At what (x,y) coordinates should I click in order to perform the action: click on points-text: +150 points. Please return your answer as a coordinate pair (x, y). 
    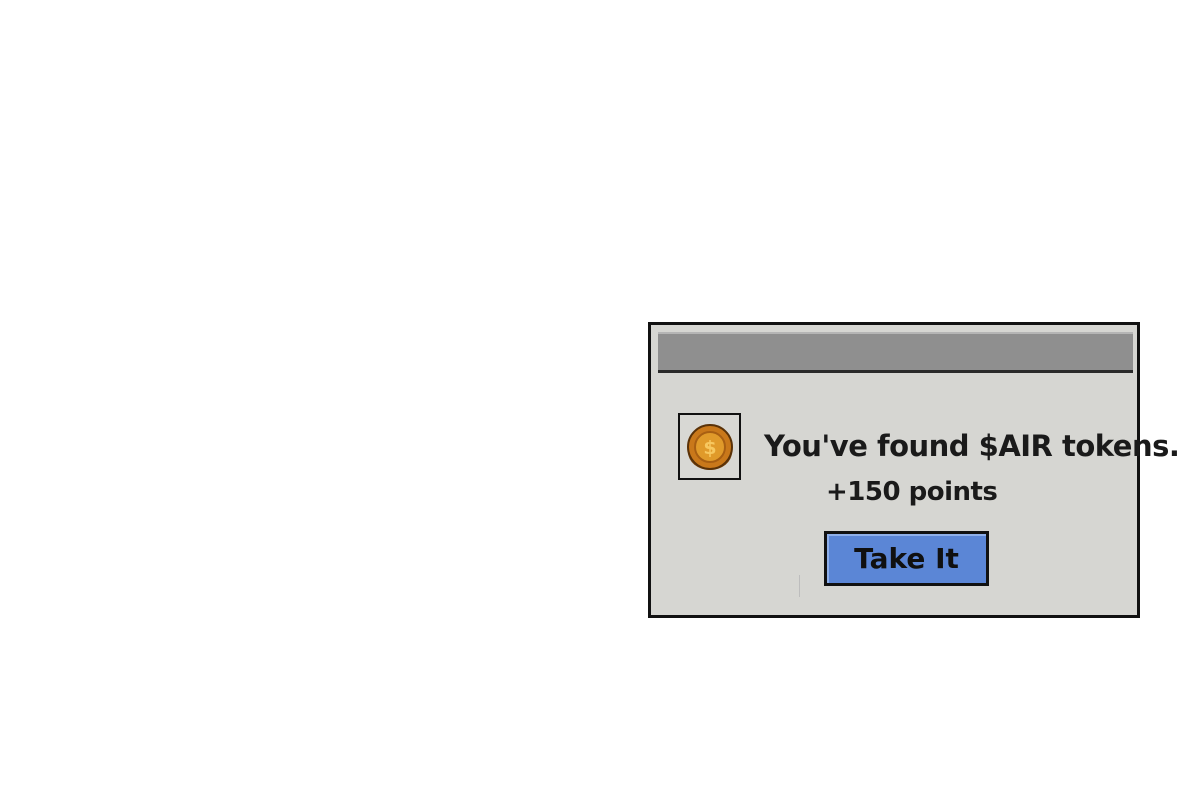
    Looking at the image, I should click on (912, 492).